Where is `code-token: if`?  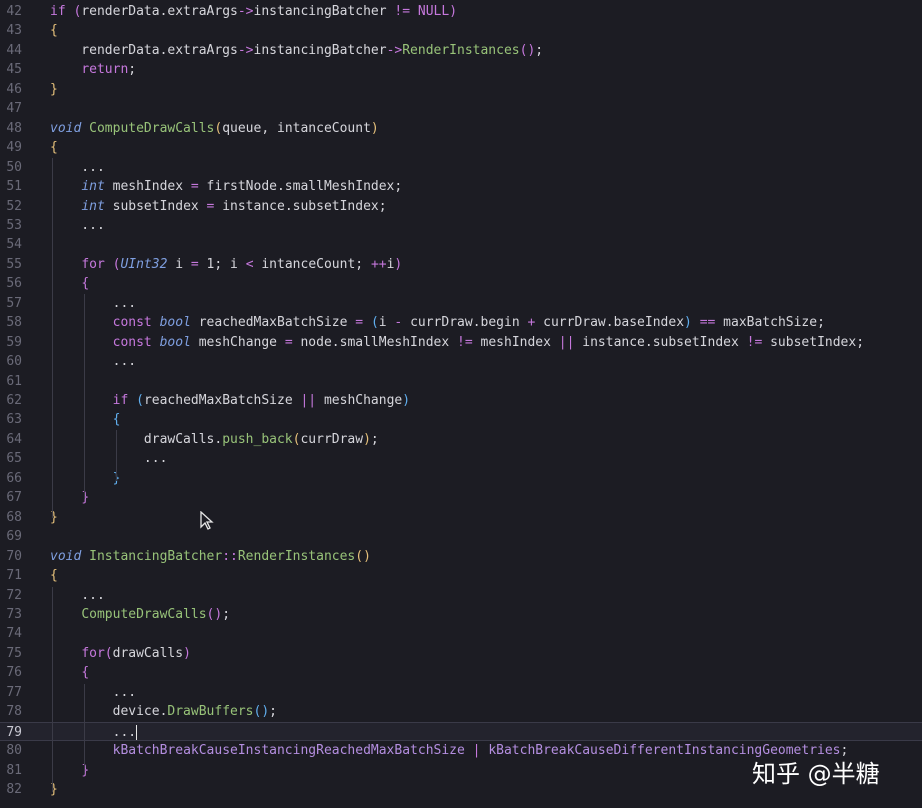
code-token: if is located at coordinates (120, 400).